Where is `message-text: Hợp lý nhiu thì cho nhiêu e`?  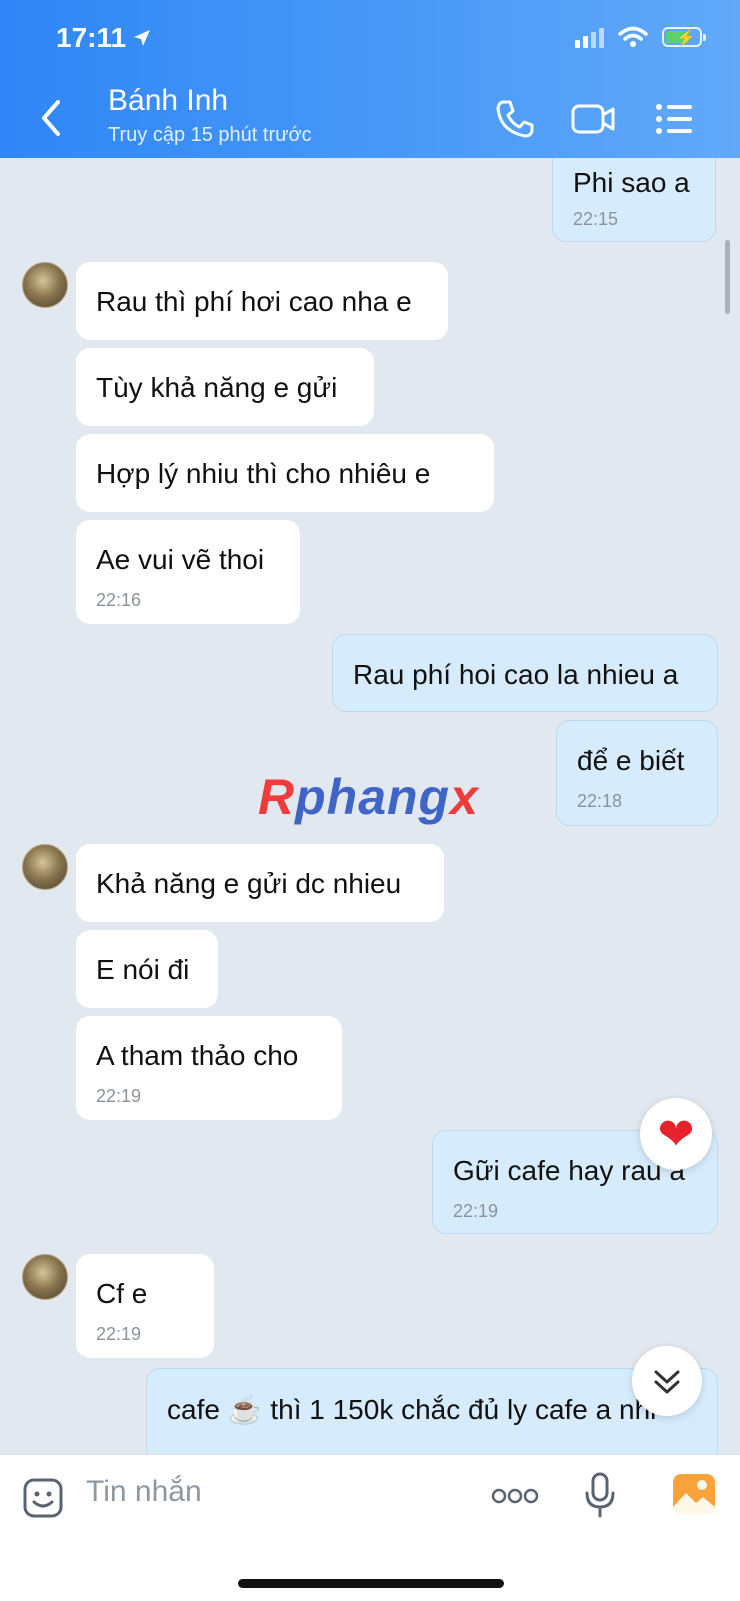
message-text: Hợp lý nhiu thì cho nhiêu e is located at coordinates (263, 473).